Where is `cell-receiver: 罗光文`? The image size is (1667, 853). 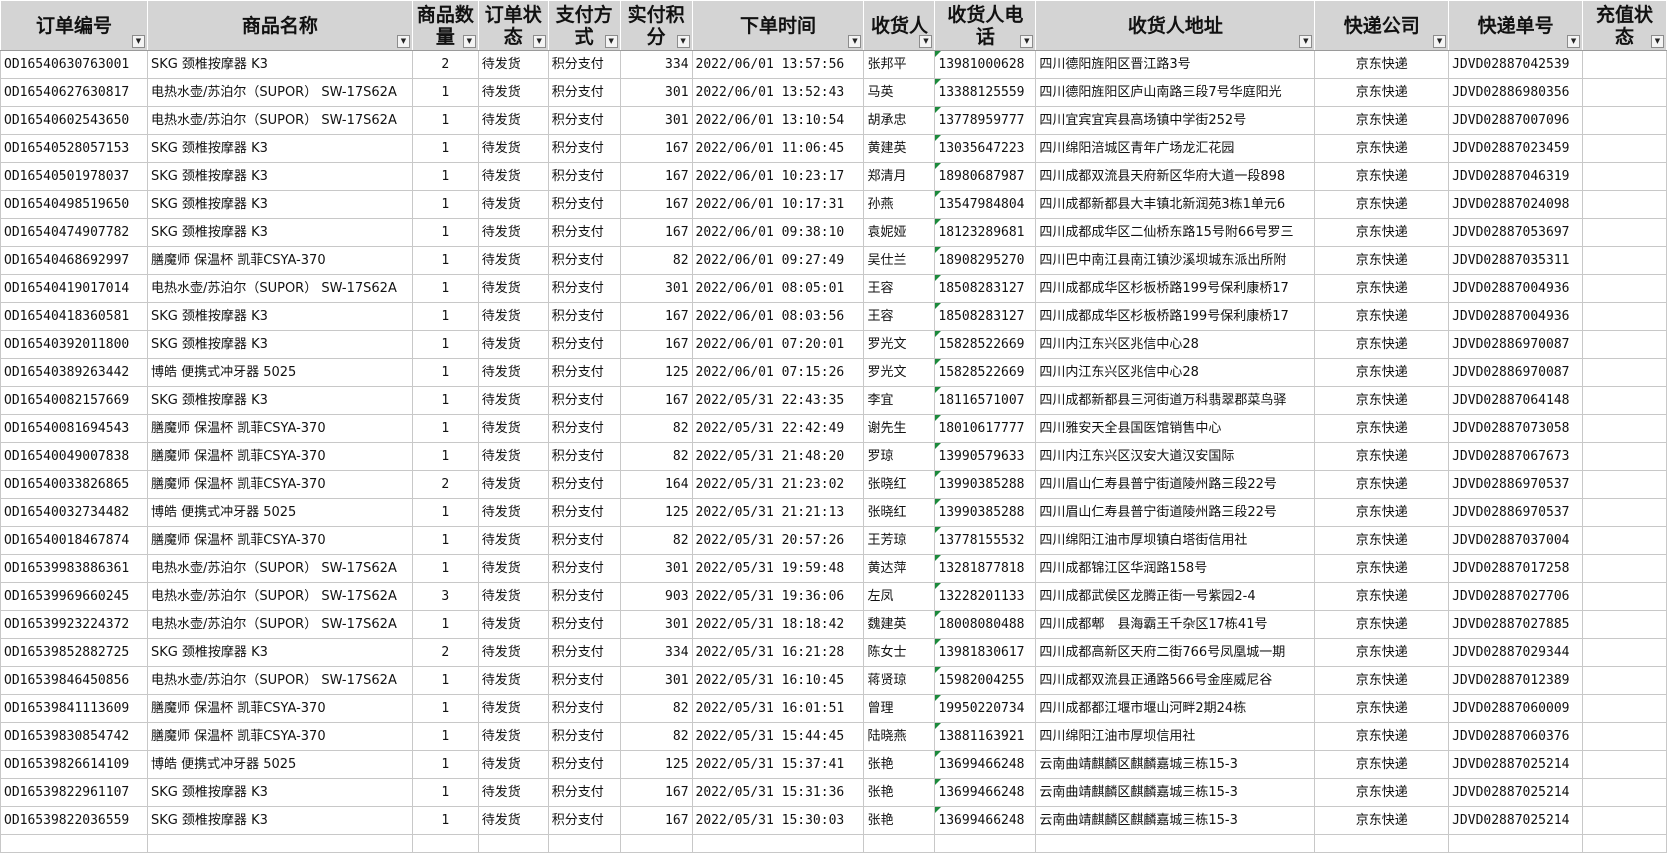
cell-receiver: 罗光文 is located at coordinates (899, 344).